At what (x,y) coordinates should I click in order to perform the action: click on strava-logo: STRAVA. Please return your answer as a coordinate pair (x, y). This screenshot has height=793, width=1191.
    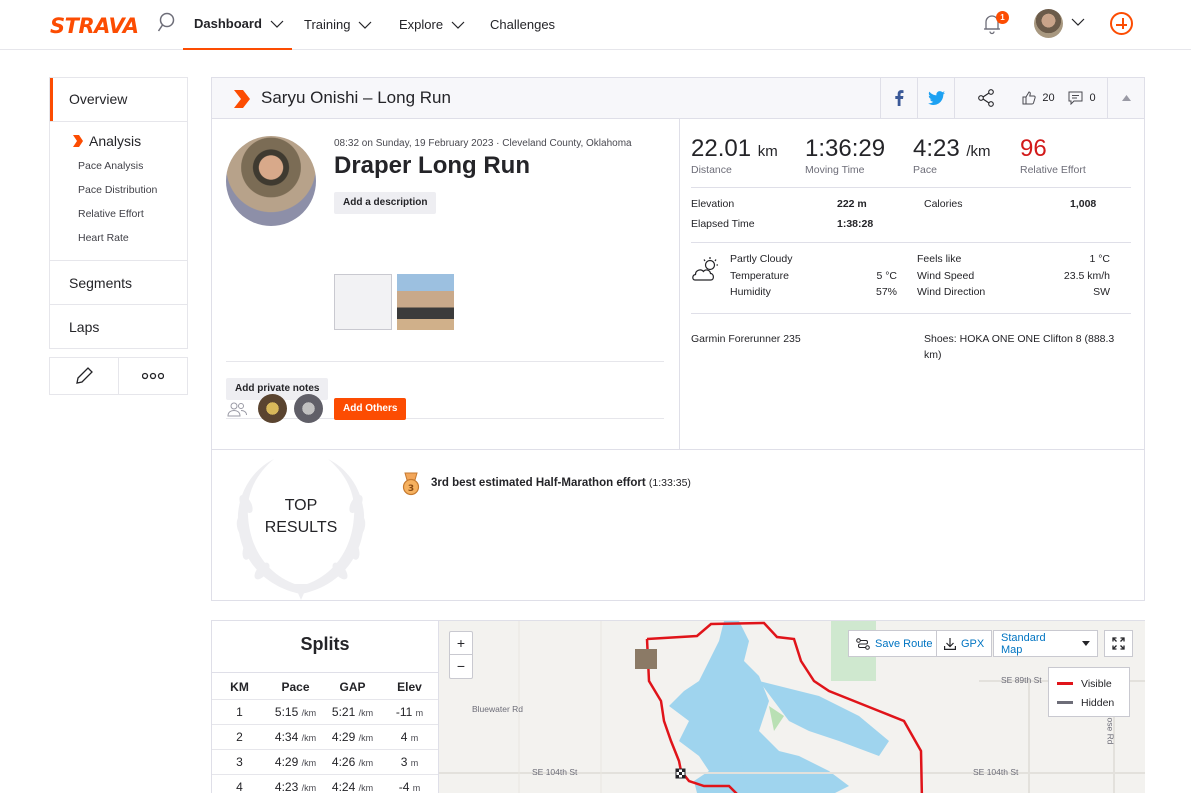
    Looking at the image, I should click on (94, 26).